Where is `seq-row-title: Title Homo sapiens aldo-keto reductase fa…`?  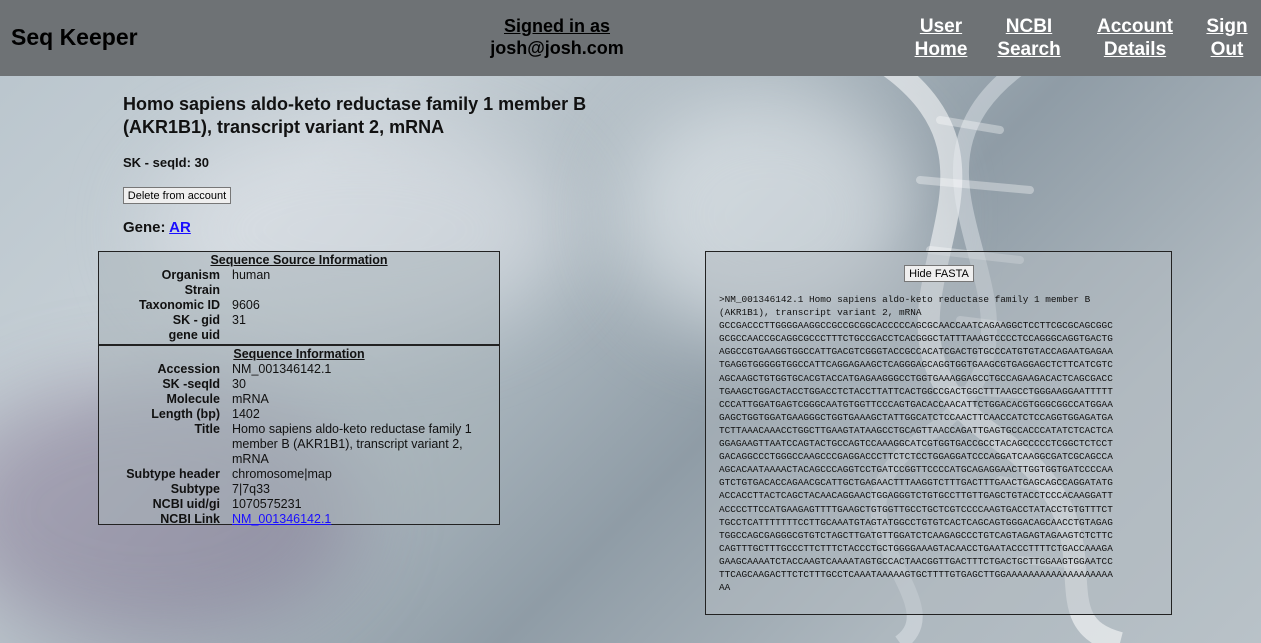 seq-row-title: Title Homo sapiens aldo-keto reductase fa… is located at coordinates (299, 444).